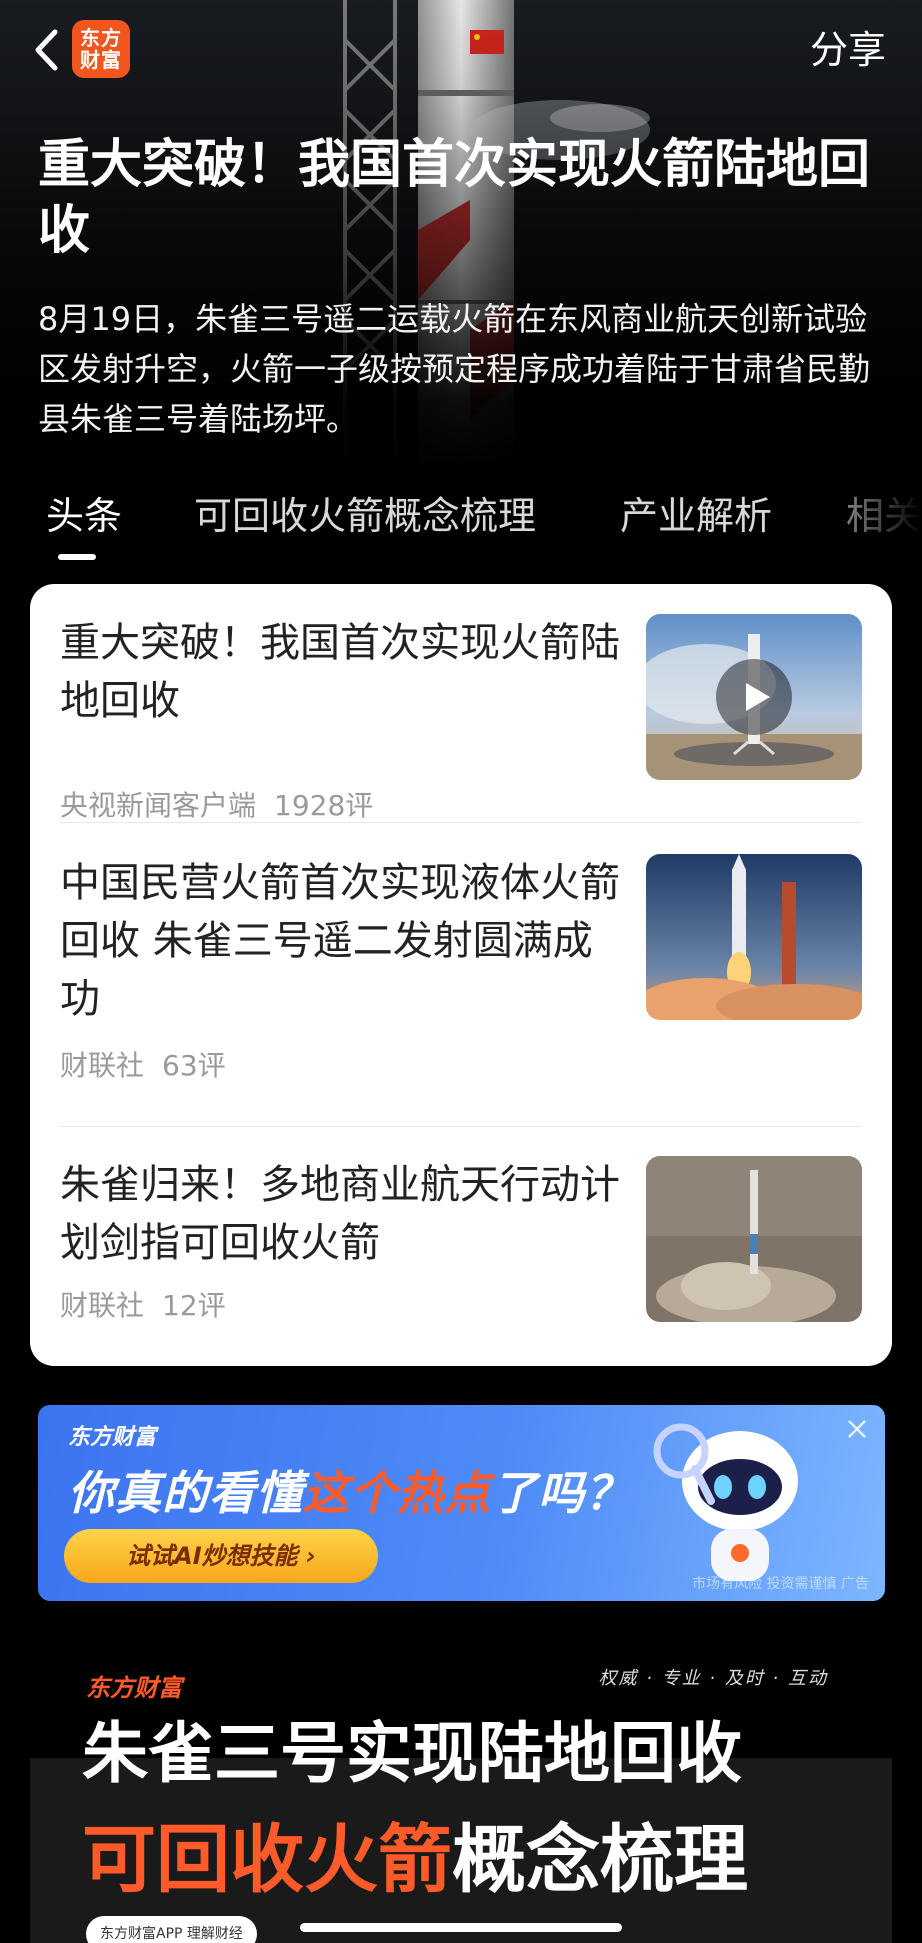 The image size is (922, 1943). What do you see at coordinates (77, 557) in the screenshot?
I see `active-tab-indicator` at bounding box center [77, 557].